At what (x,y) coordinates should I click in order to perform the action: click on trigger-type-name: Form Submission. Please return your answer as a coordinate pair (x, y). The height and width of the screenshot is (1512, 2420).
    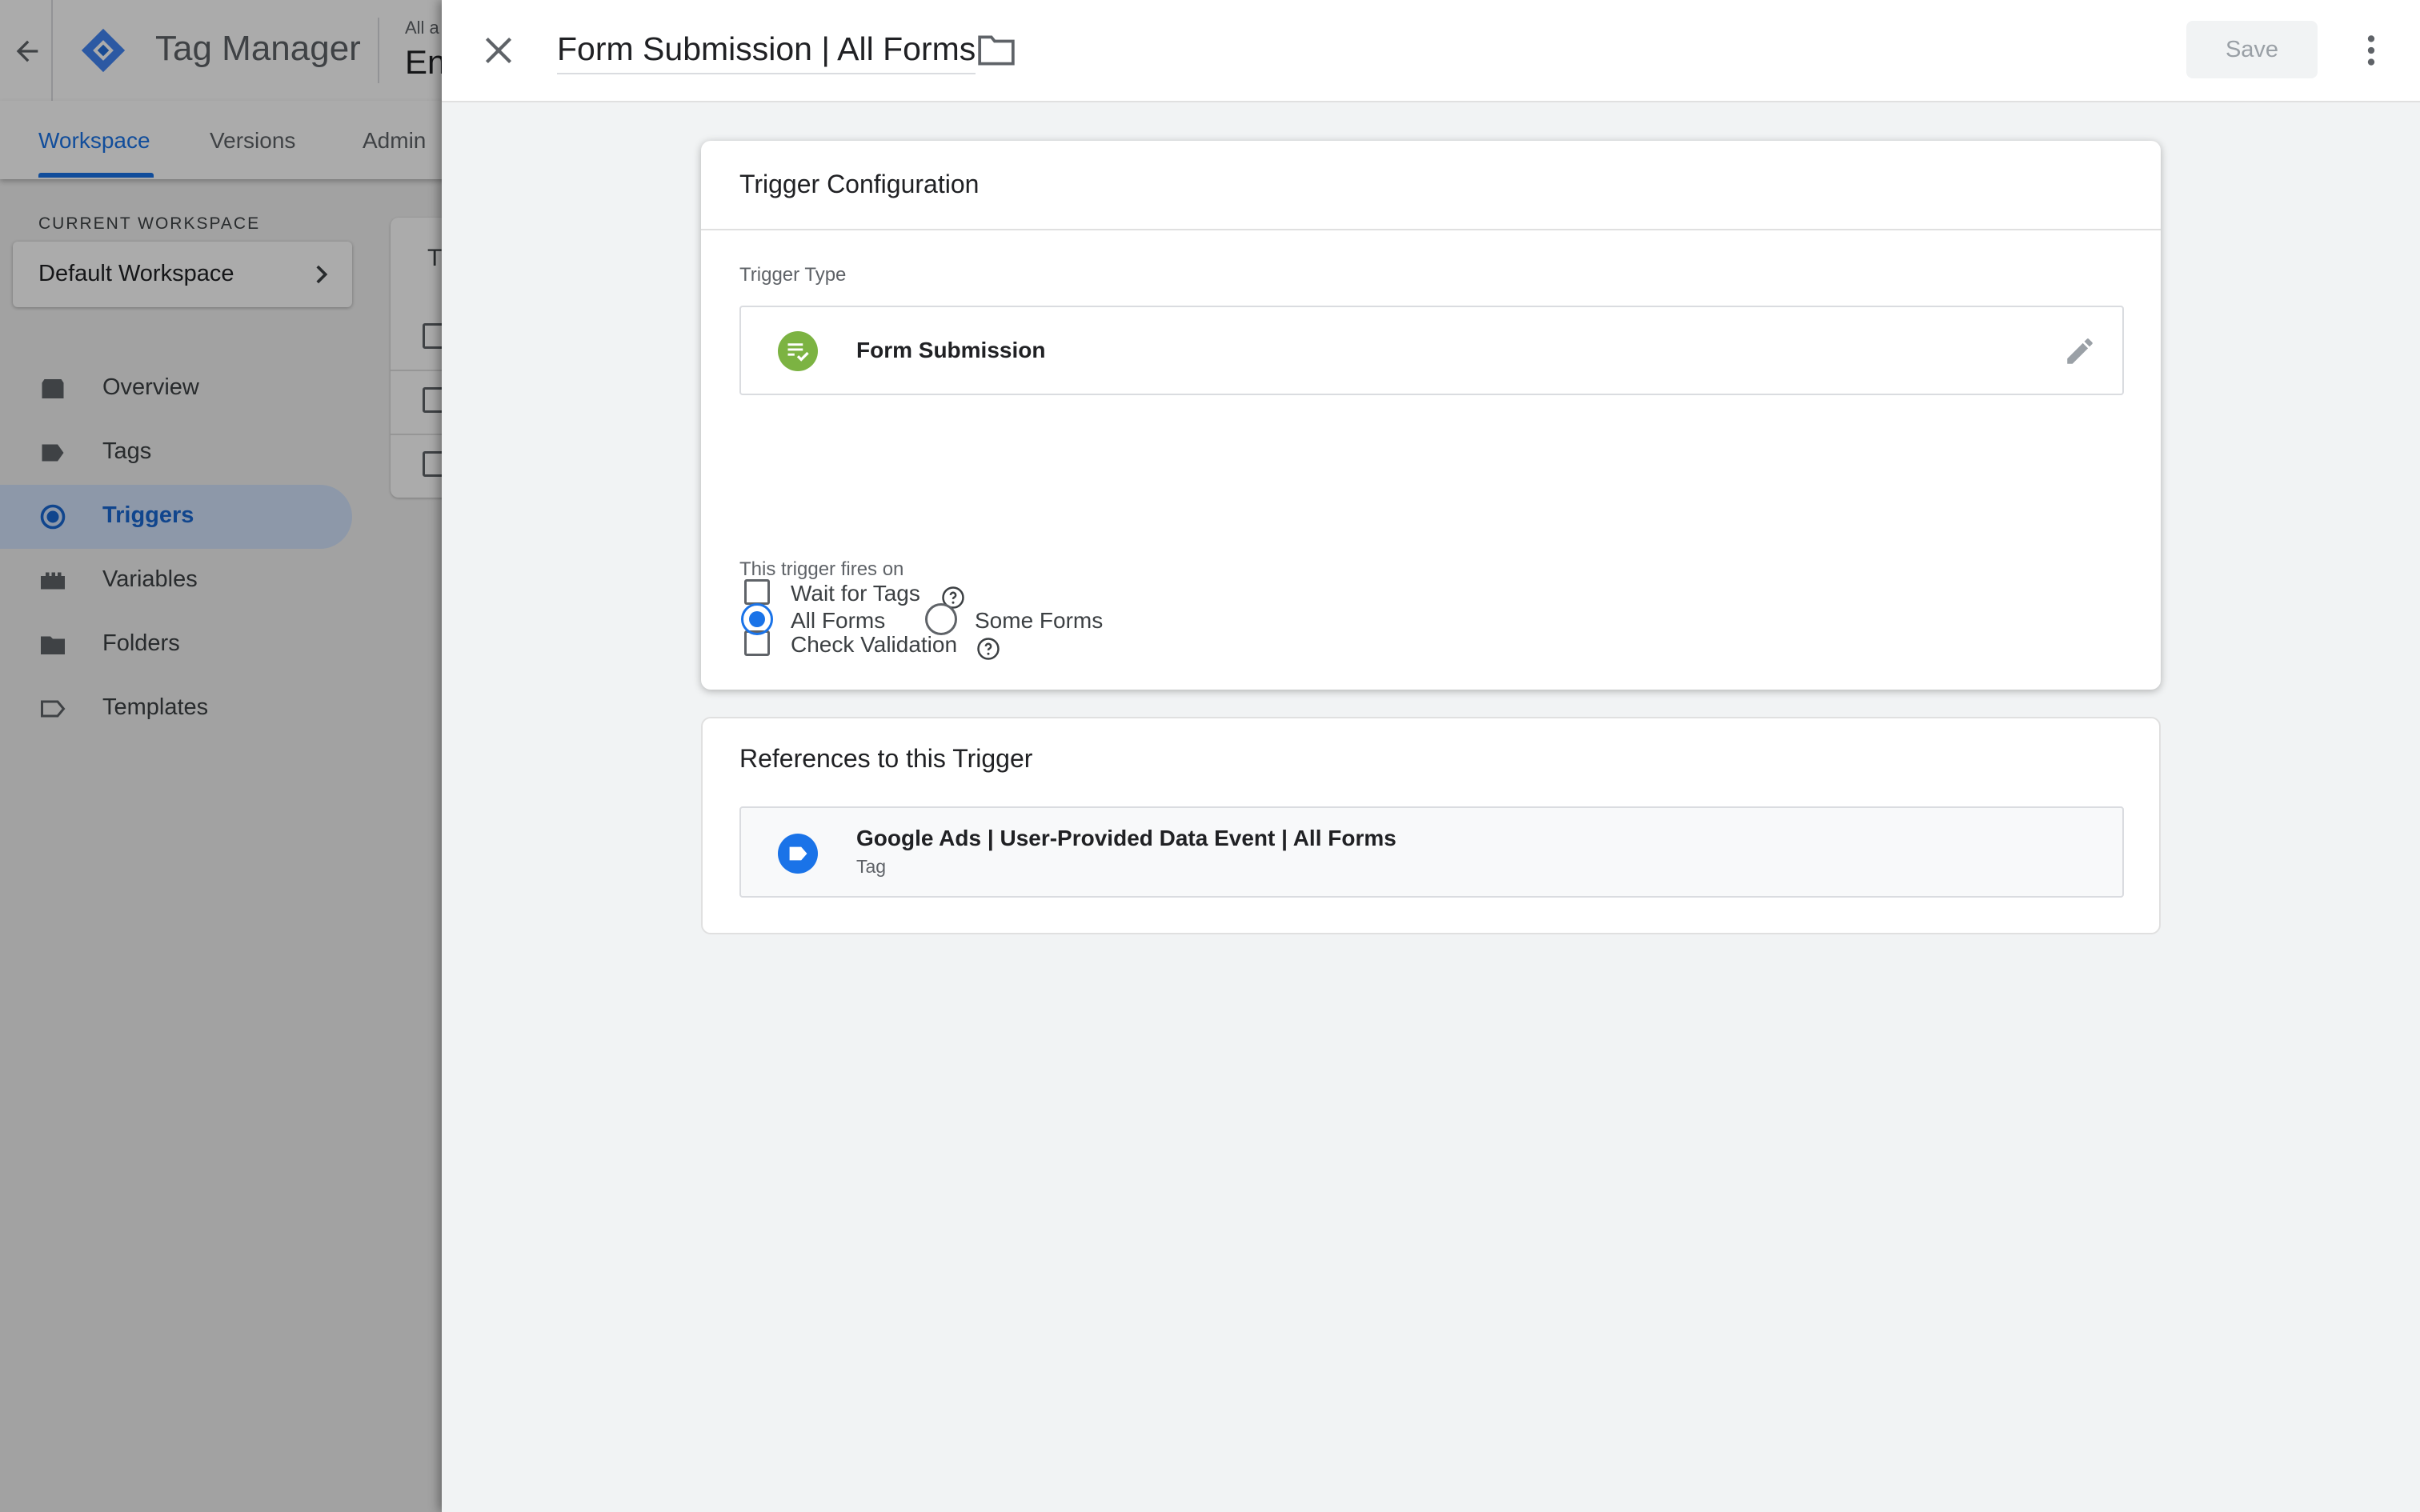
    Looking at the image, I should click on (951, 350).